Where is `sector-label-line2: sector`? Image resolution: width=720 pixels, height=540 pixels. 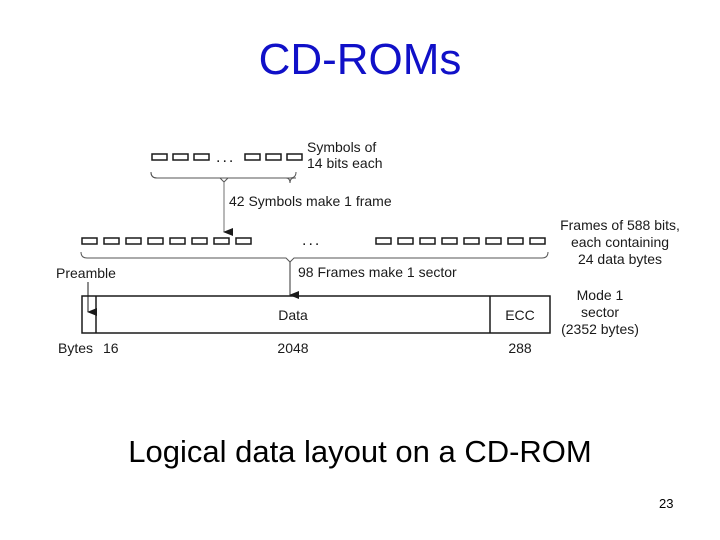 sector-label-line2: sector is located at coordinates (600, 312).